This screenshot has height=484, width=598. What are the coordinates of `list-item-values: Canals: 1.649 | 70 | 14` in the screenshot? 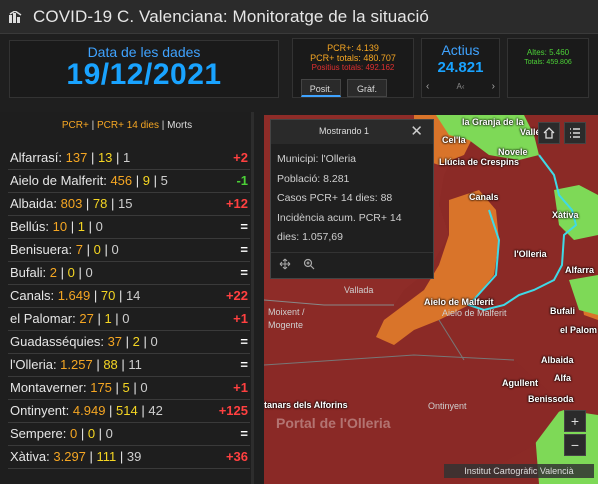 It's located at (75, 295).